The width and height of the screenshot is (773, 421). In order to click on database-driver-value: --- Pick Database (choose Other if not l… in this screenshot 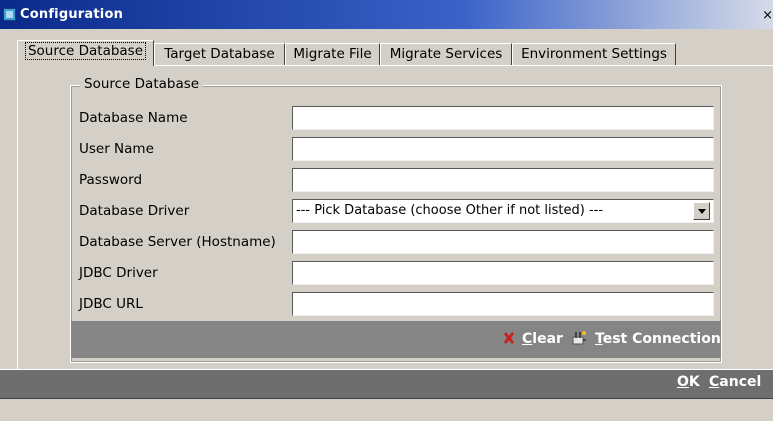, I will do `click(450, 210)`.